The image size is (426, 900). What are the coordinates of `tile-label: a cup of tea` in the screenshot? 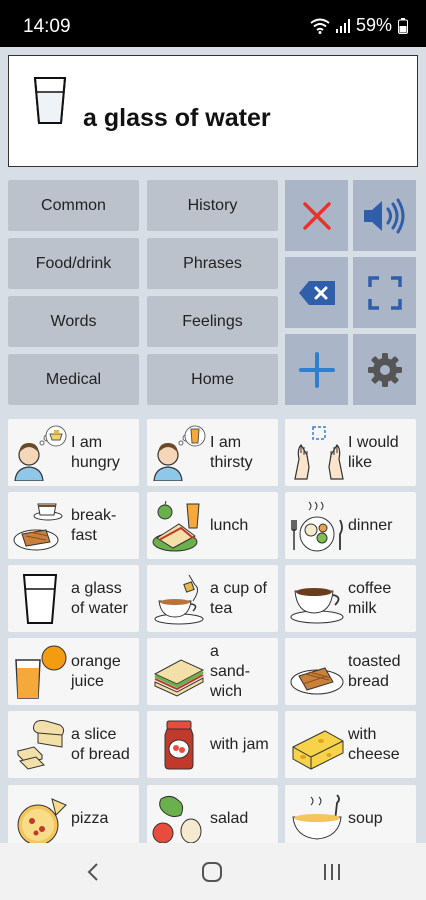 It's located at (238, 598).